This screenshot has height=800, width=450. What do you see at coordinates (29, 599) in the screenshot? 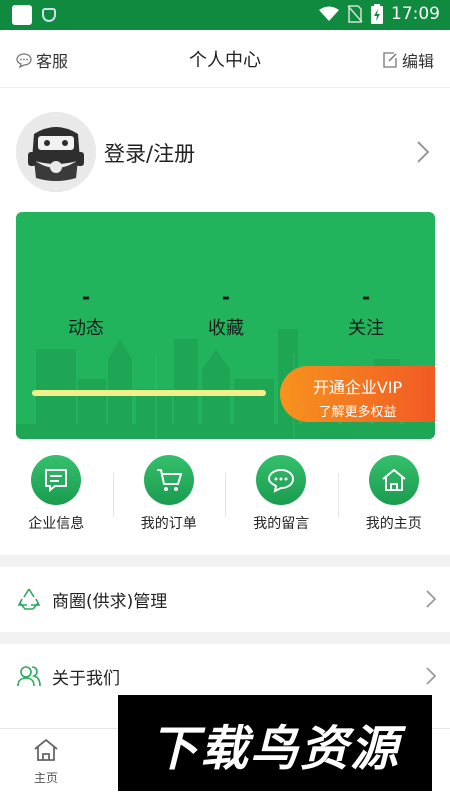
I see `recycle-icon` at bounding box center [29, 599].